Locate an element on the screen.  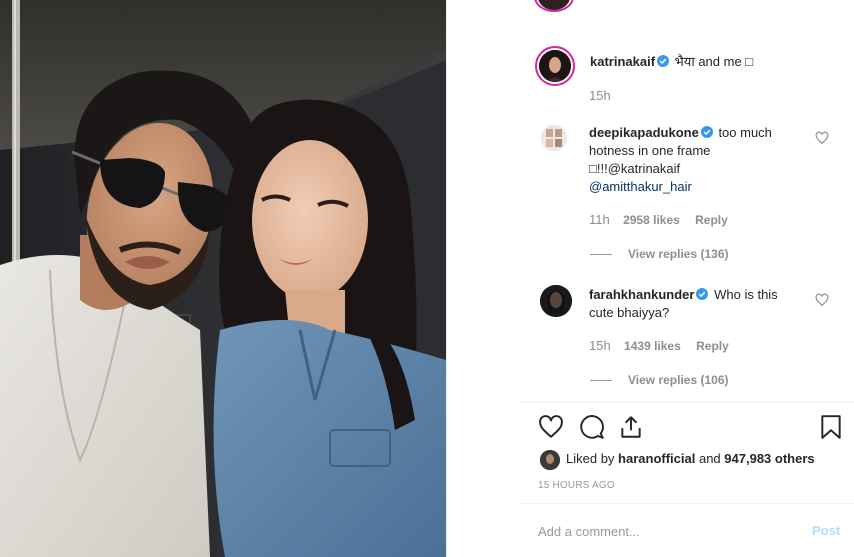
likes-count: 947,983 others is located at coordinates (769, 458).